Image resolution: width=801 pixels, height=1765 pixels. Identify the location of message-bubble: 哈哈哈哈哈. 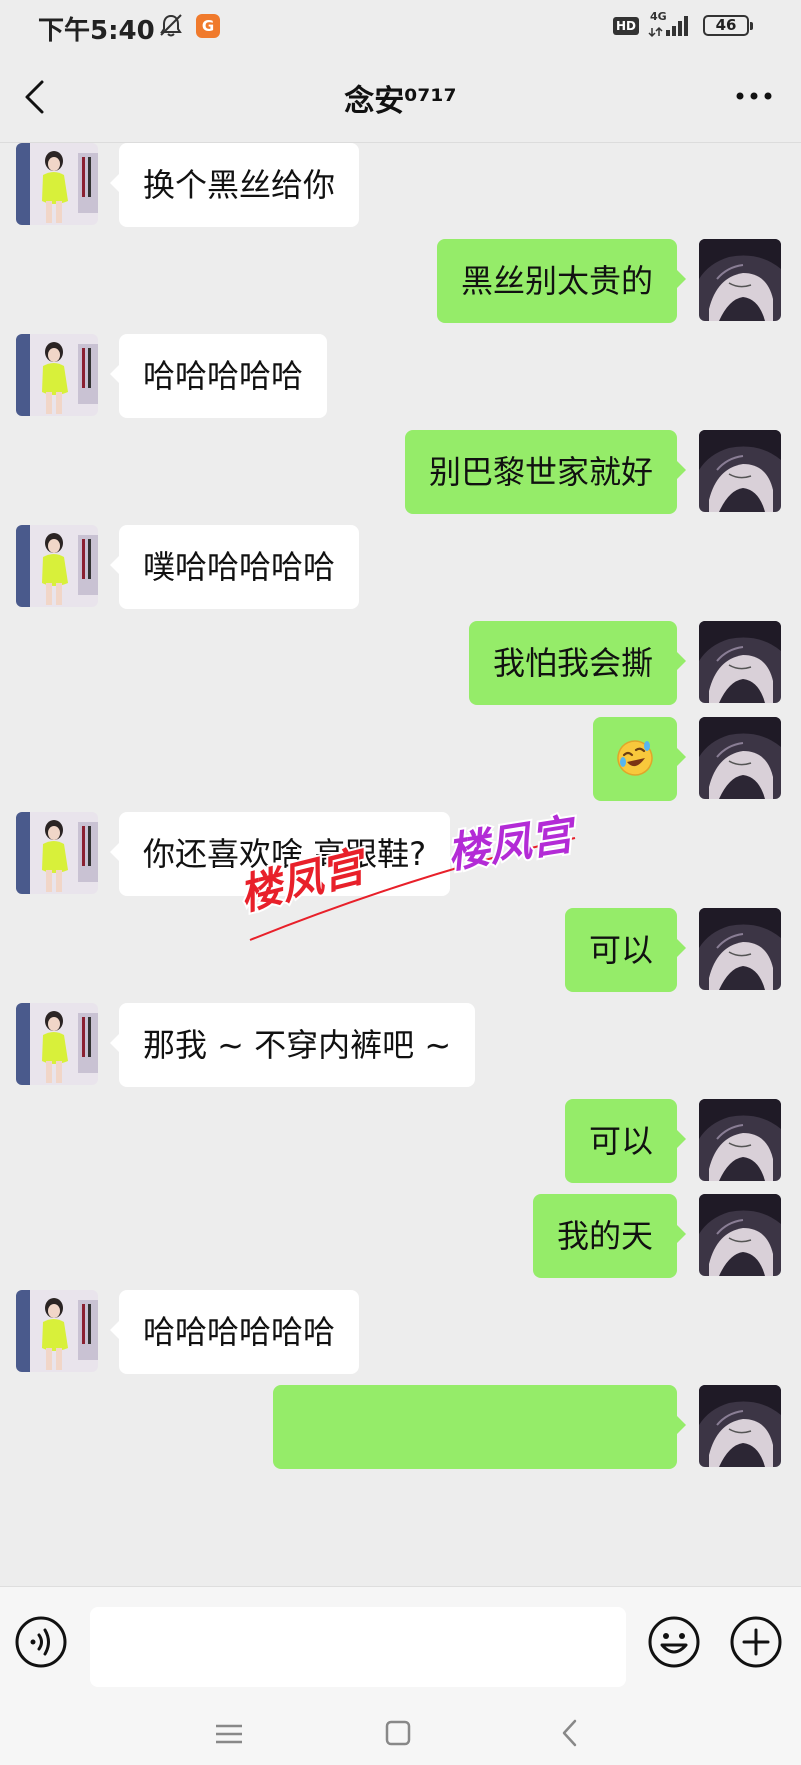
(218, 376).